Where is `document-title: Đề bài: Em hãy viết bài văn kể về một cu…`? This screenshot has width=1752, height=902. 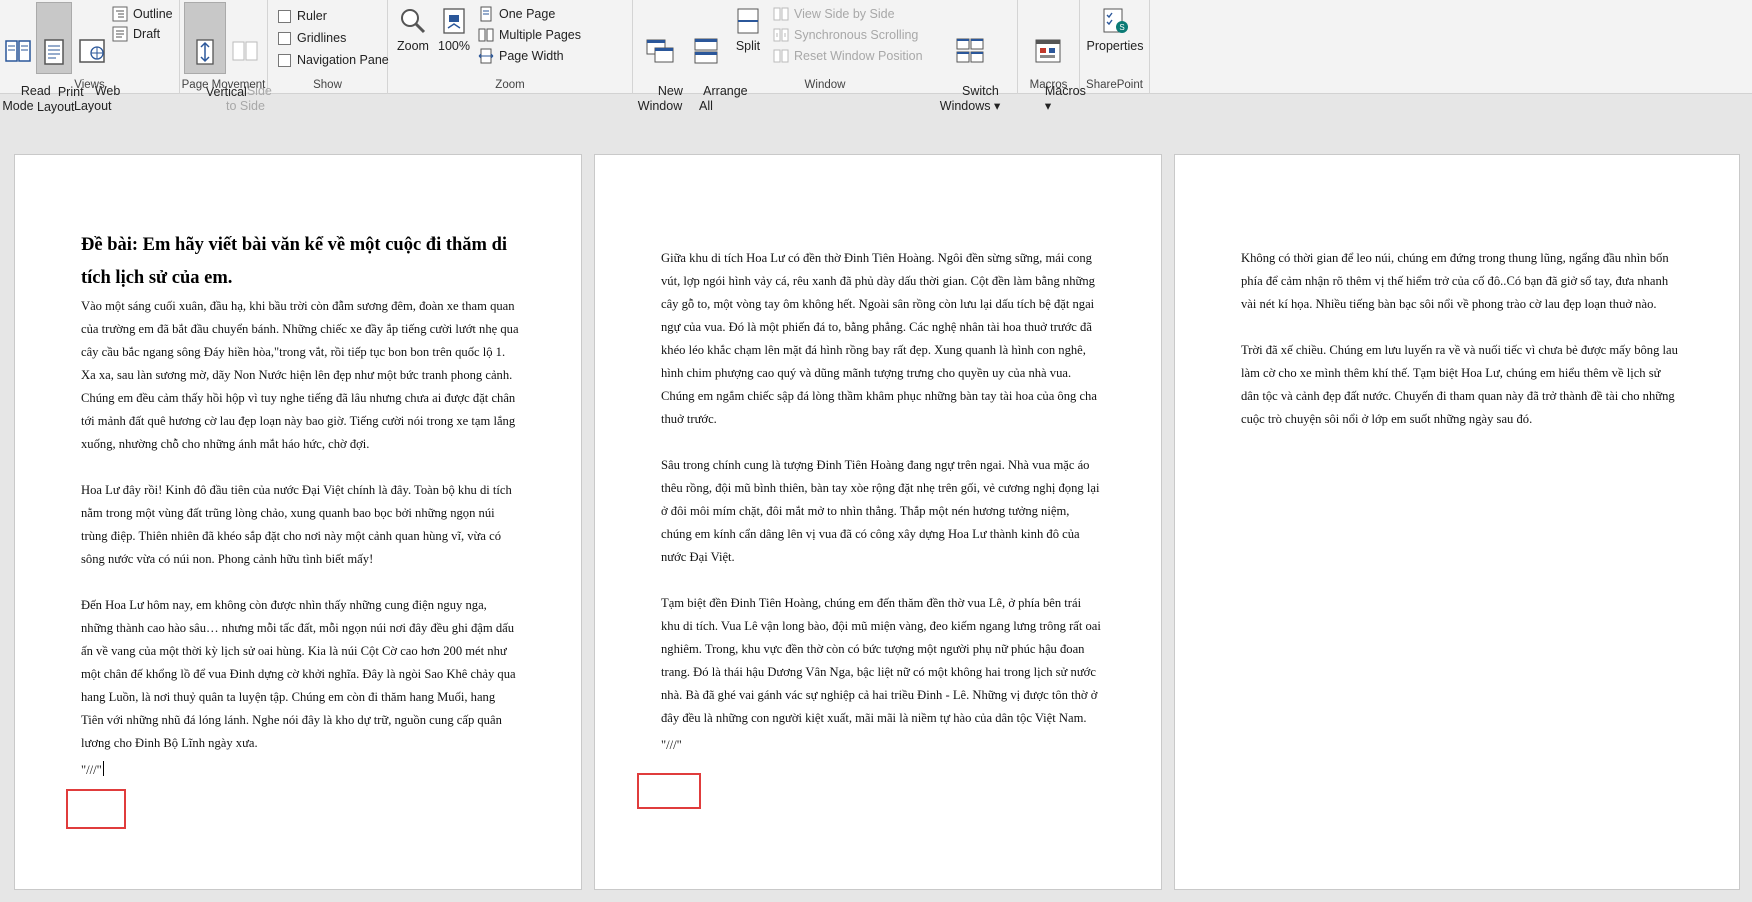 document-title: Đề bài: Em hãy viết bài văn kể về một cu… is located at coordinates (294, 261).